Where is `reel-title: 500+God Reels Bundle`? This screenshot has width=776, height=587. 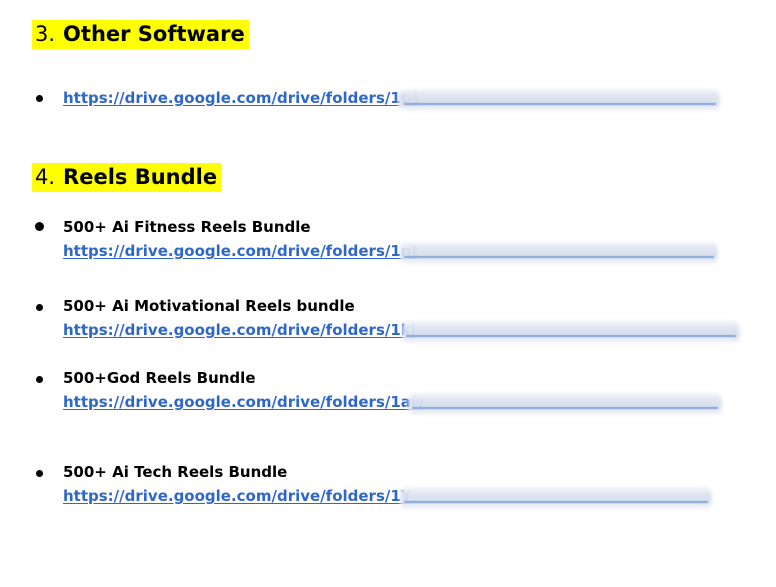
reel-title: 500+God Reels Bundle is located at coordinates (159, 378).